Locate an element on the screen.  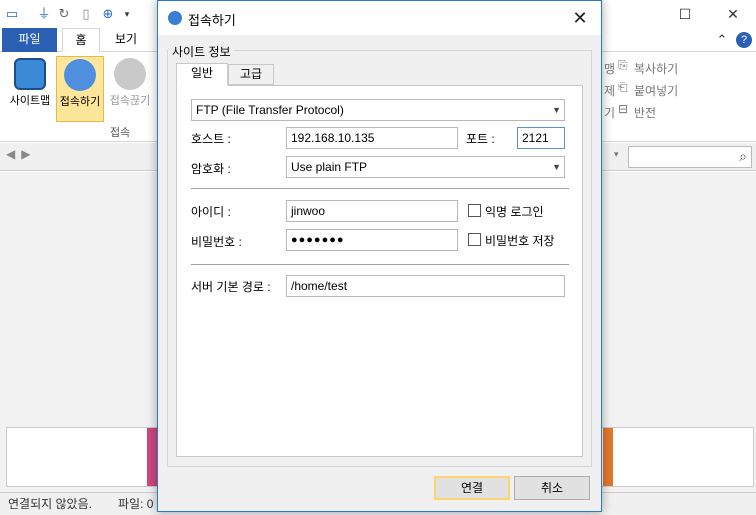
tab-advanced: 고급 is located at coordinates (251, 74).